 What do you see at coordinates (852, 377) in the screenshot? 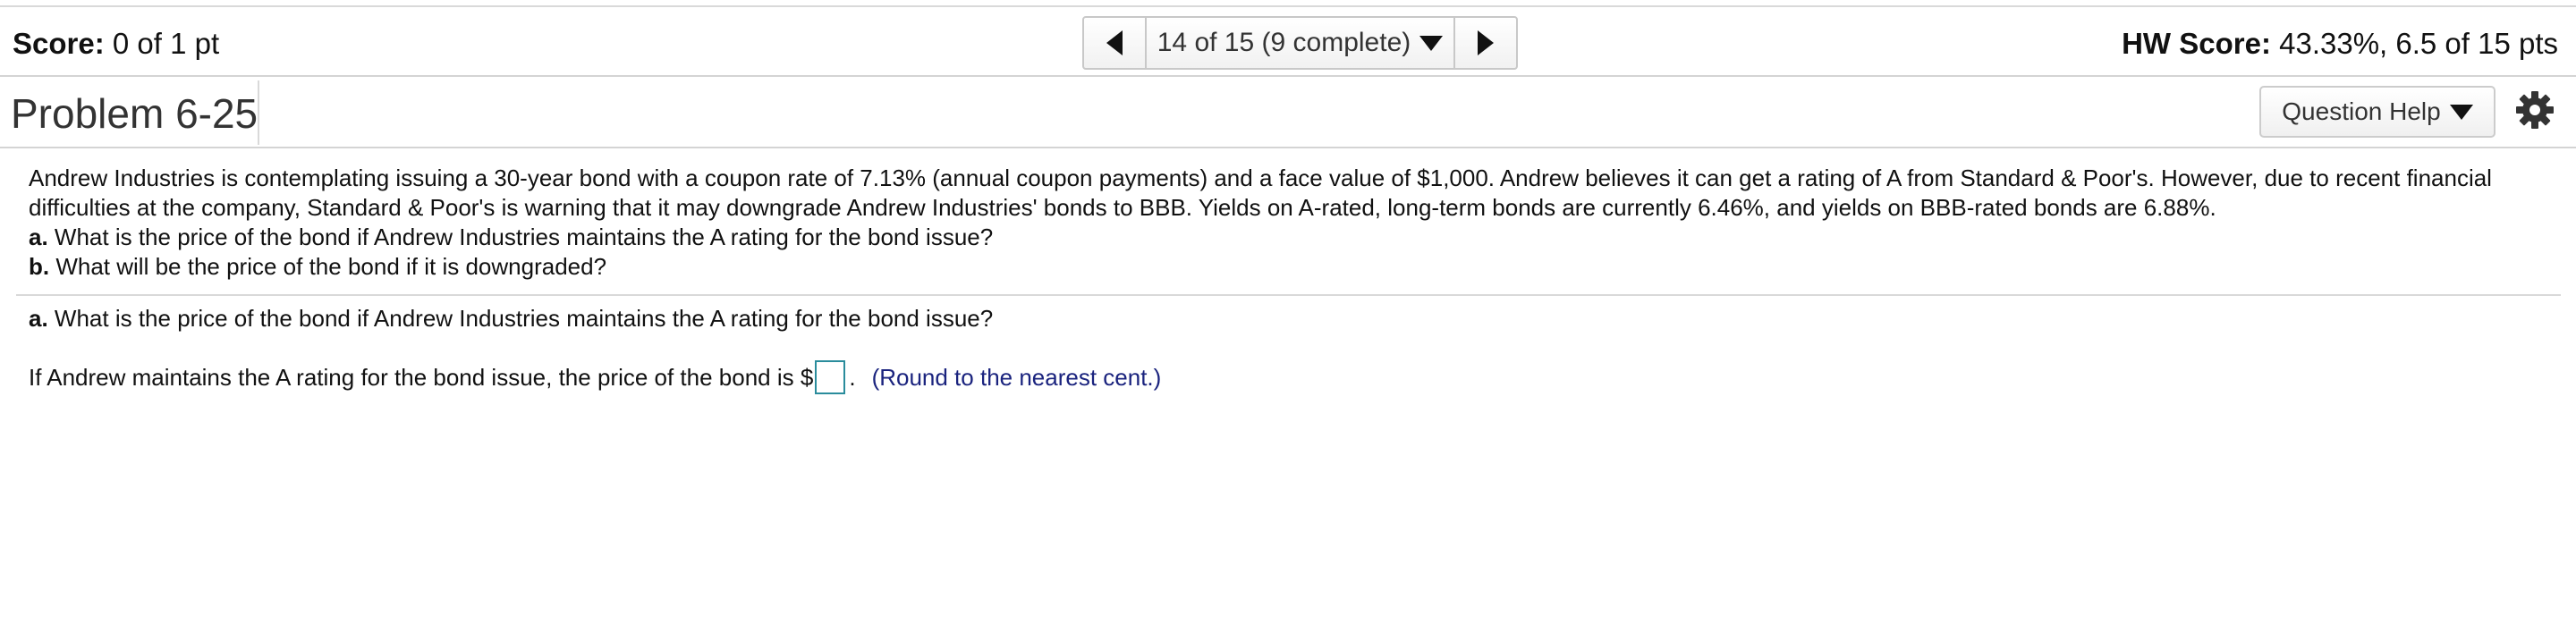
I see `answer-suffix: .` at bounding box center [852, 377].